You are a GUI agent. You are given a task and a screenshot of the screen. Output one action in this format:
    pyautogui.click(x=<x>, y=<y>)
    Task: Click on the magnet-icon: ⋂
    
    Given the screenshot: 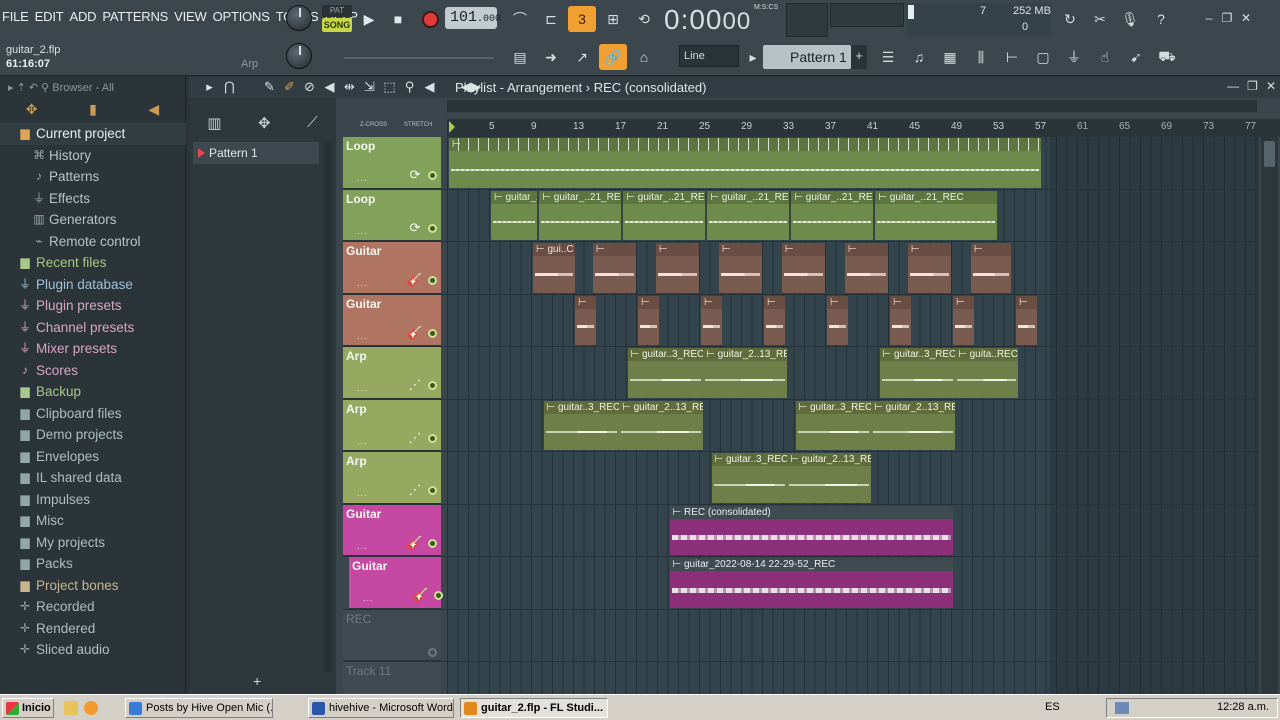 What is the action you would take?
    pyautogui.click(x=229, y=87)
    